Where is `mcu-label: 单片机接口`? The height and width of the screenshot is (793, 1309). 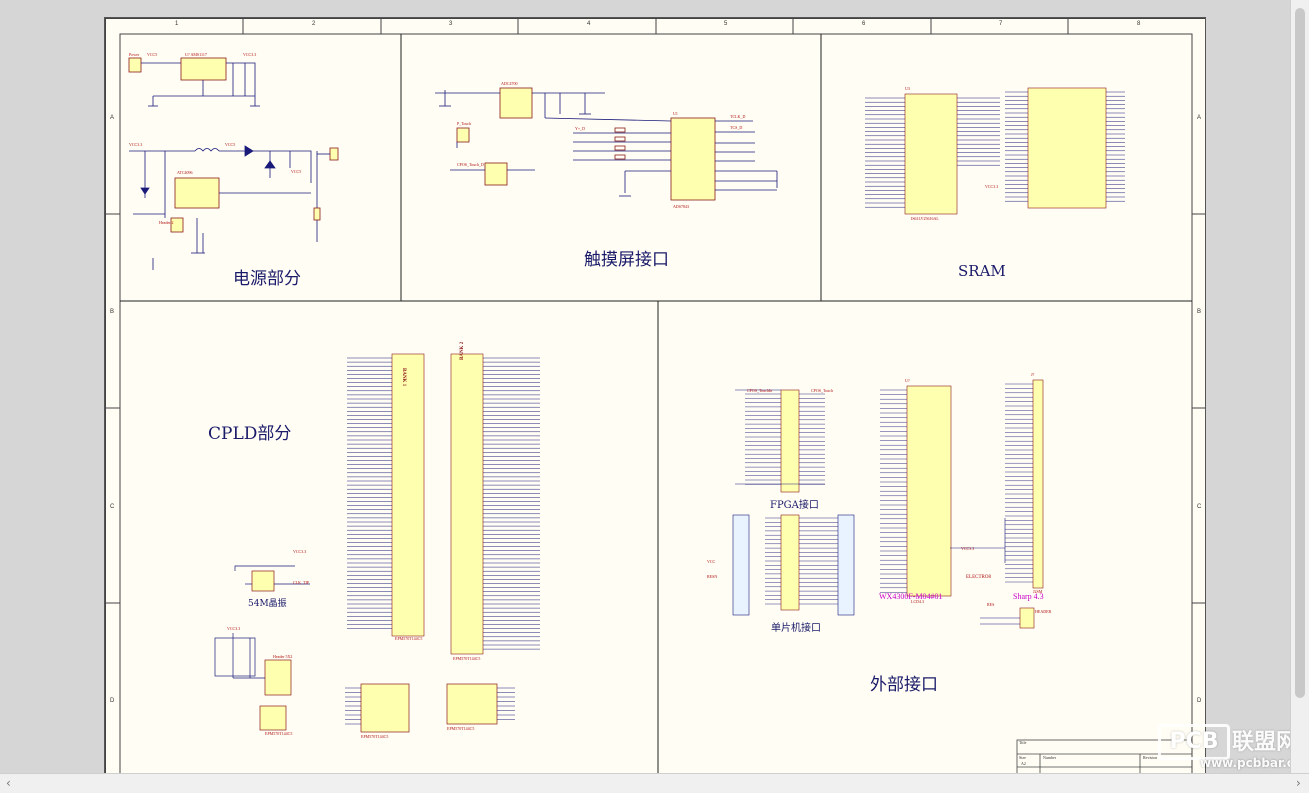
mcu-label: 单片机接口 is located at coordinates (796, 628).